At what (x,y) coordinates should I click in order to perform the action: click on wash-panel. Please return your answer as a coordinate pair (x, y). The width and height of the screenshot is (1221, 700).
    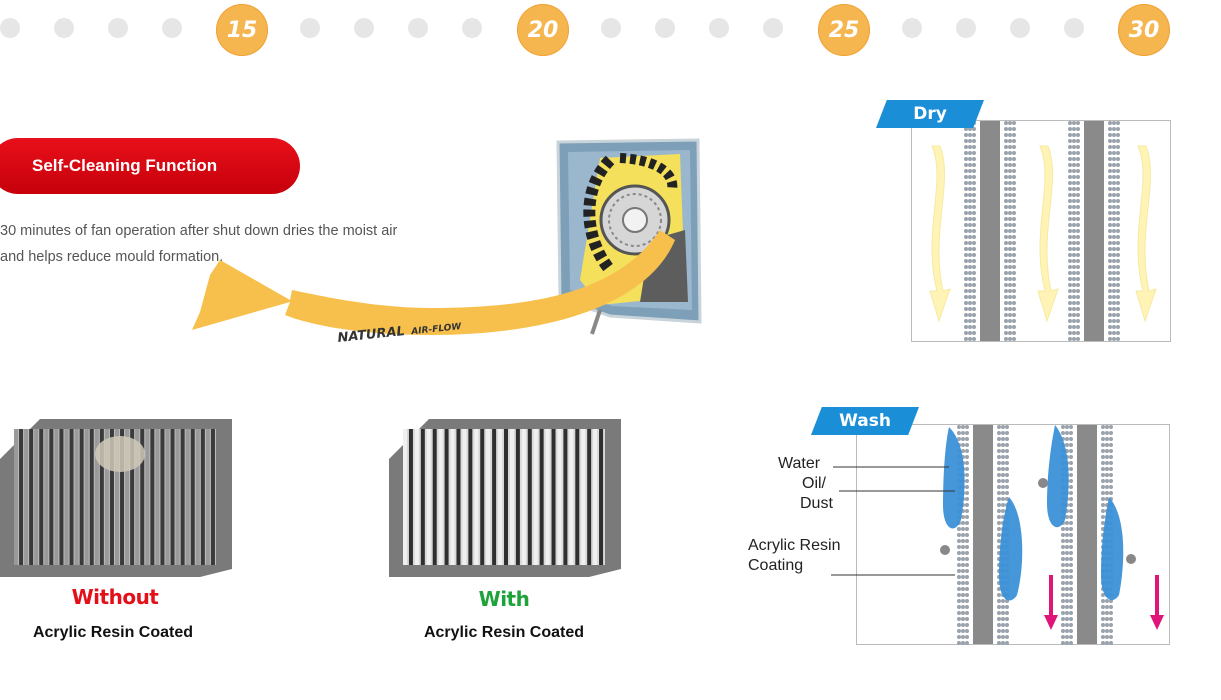
    Looking at the image, I should click on (1000, 534).